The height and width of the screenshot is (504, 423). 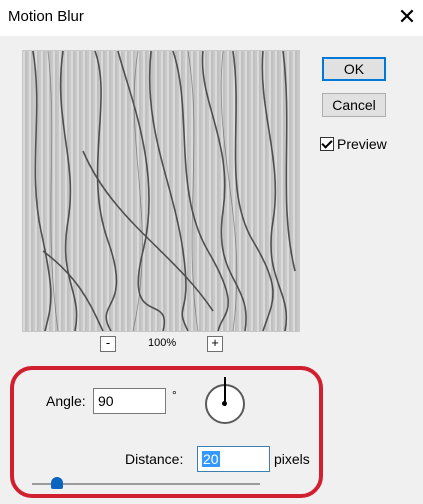 What do you see at coordinates (66, 401) in the screenshot?
I see `angle-label: Angle:` at bounding box center [66, 401].